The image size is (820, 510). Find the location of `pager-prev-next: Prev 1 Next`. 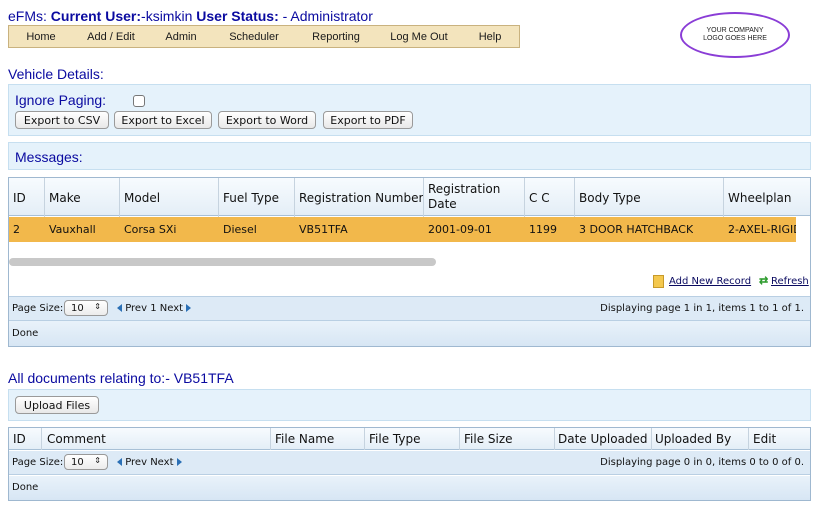

pager-prev-next: Prev 1 Next is located at coordinates (154, 308).